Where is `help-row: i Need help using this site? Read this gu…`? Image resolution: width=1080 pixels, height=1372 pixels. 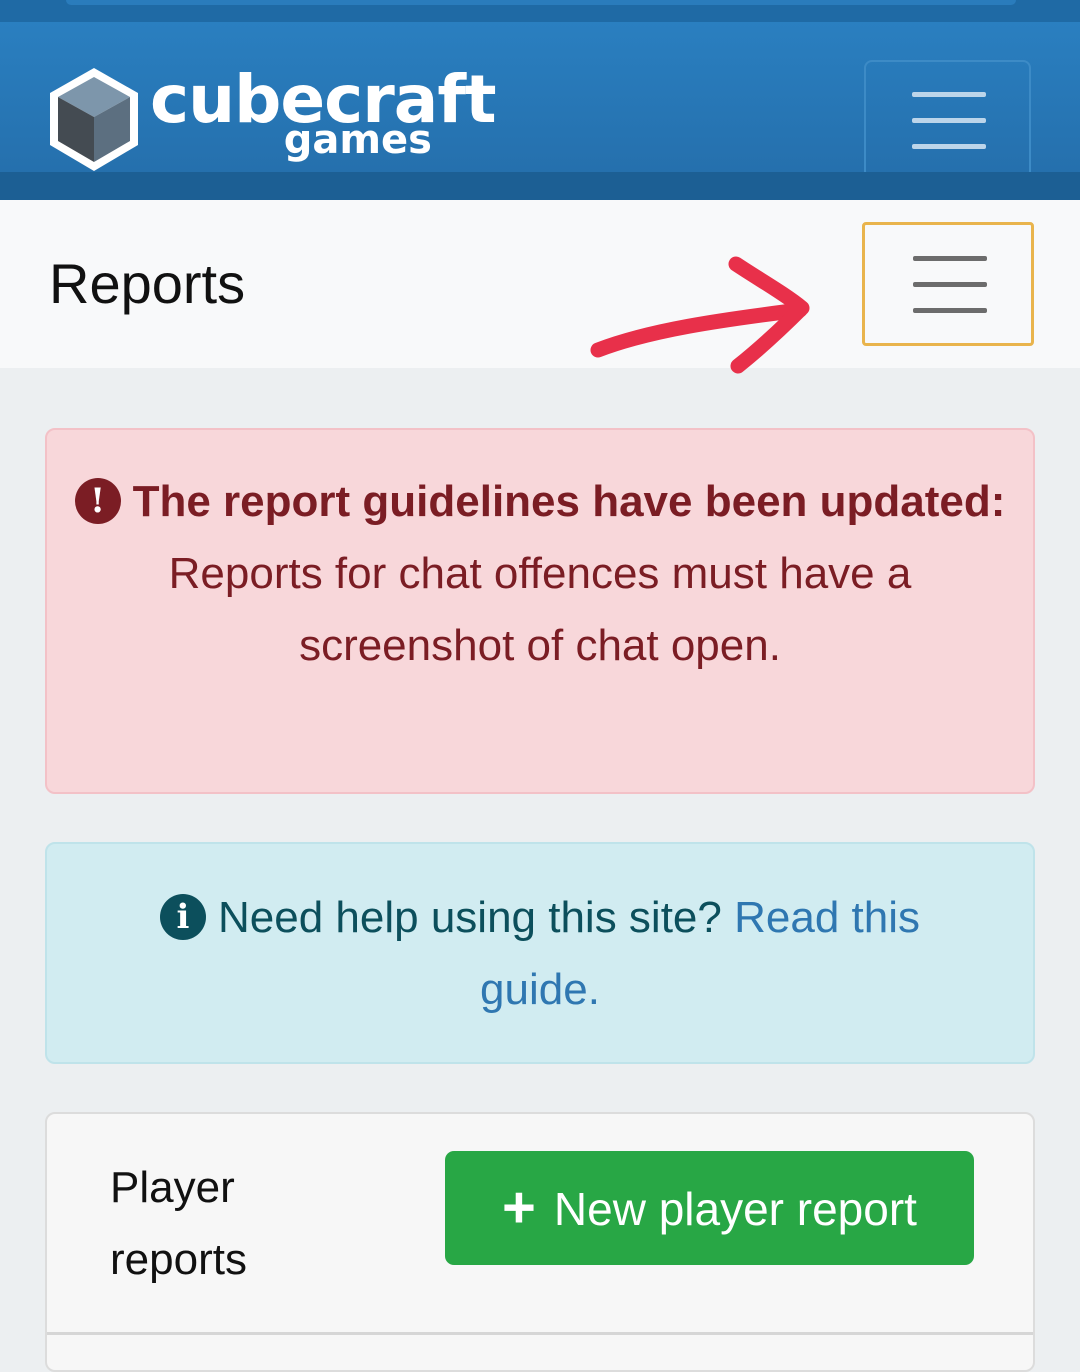
help-row: i Need help using this site? Read this gu… is located at coordinates (540, 954).